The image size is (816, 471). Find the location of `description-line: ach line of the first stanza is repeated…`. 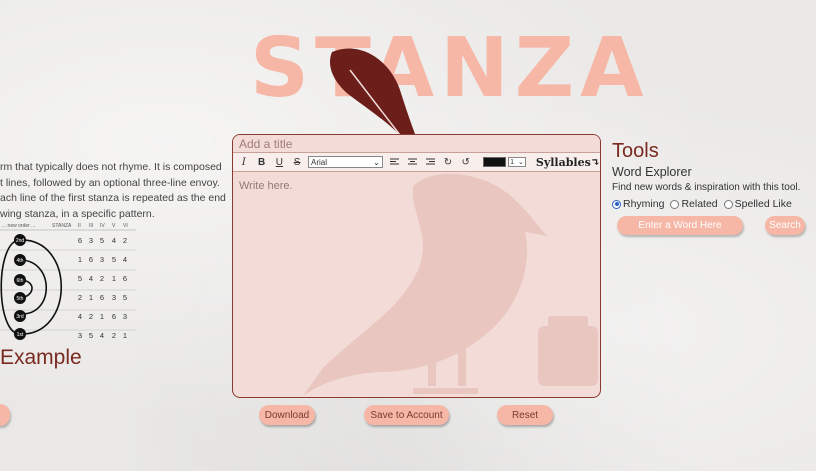

description-line: ach line of the first stanza is repeated… is located at coordinates (113, 198).